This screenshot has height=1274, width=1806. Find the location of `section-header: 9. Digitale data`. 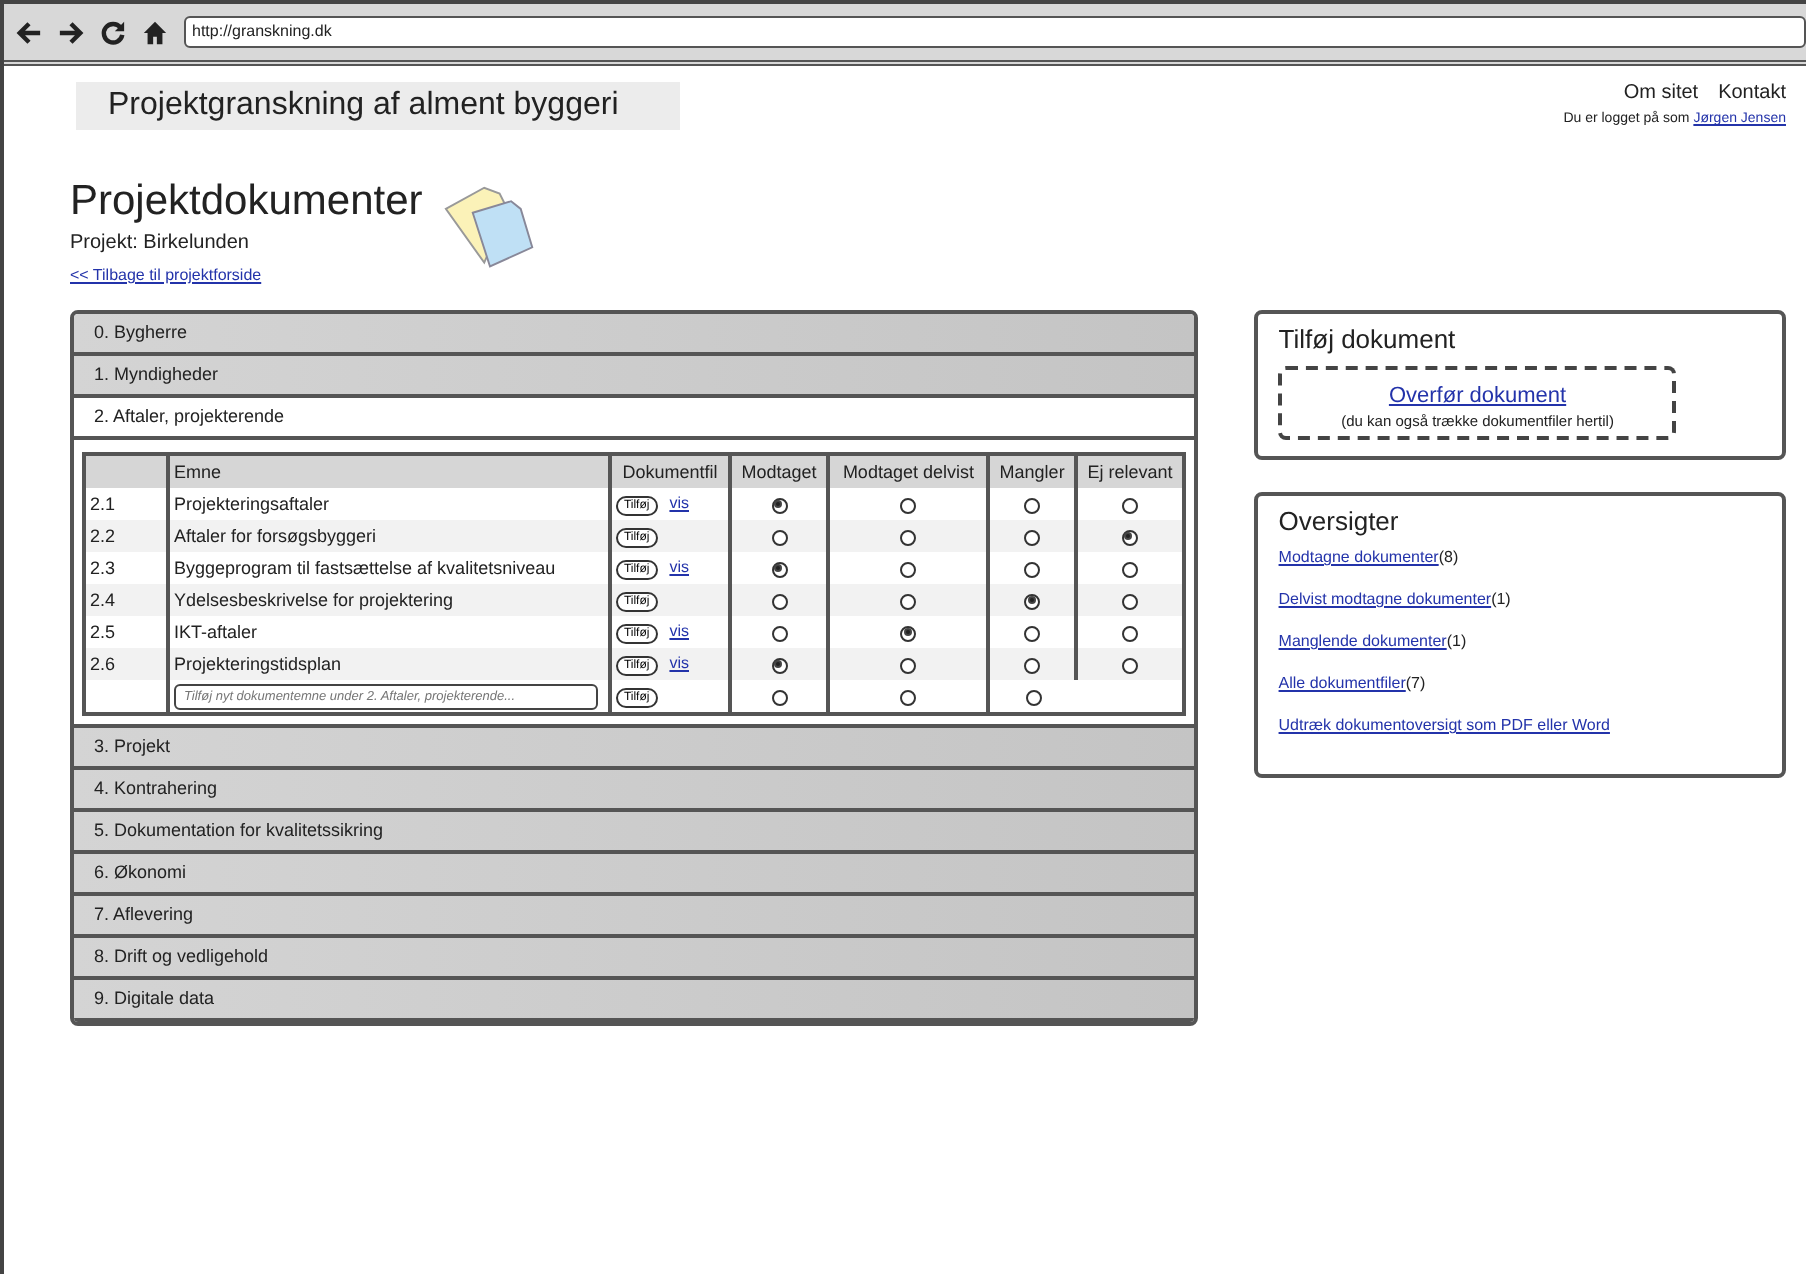

section-header: 9. Digitale data is located at coordinates (634, 1001).